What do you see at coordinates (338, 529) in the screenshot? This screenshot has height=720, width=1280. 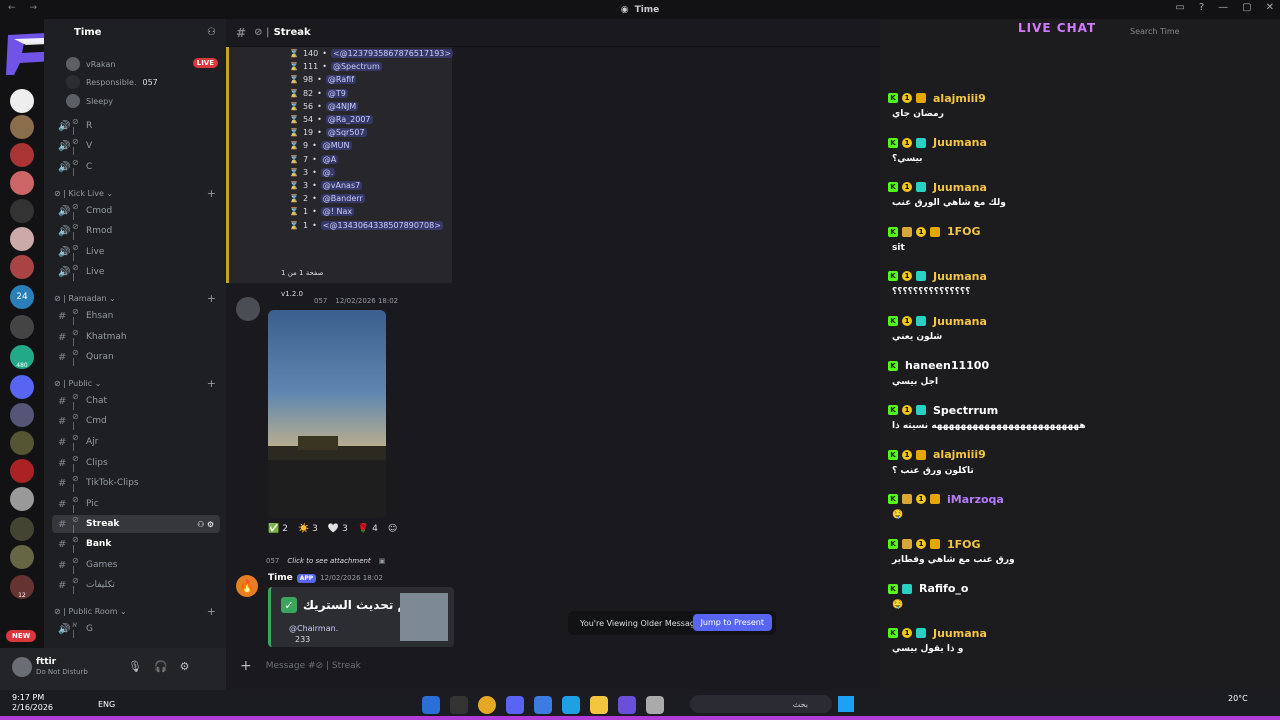 I see `reaction: 🤍 3` at bounding box center [338, 529].